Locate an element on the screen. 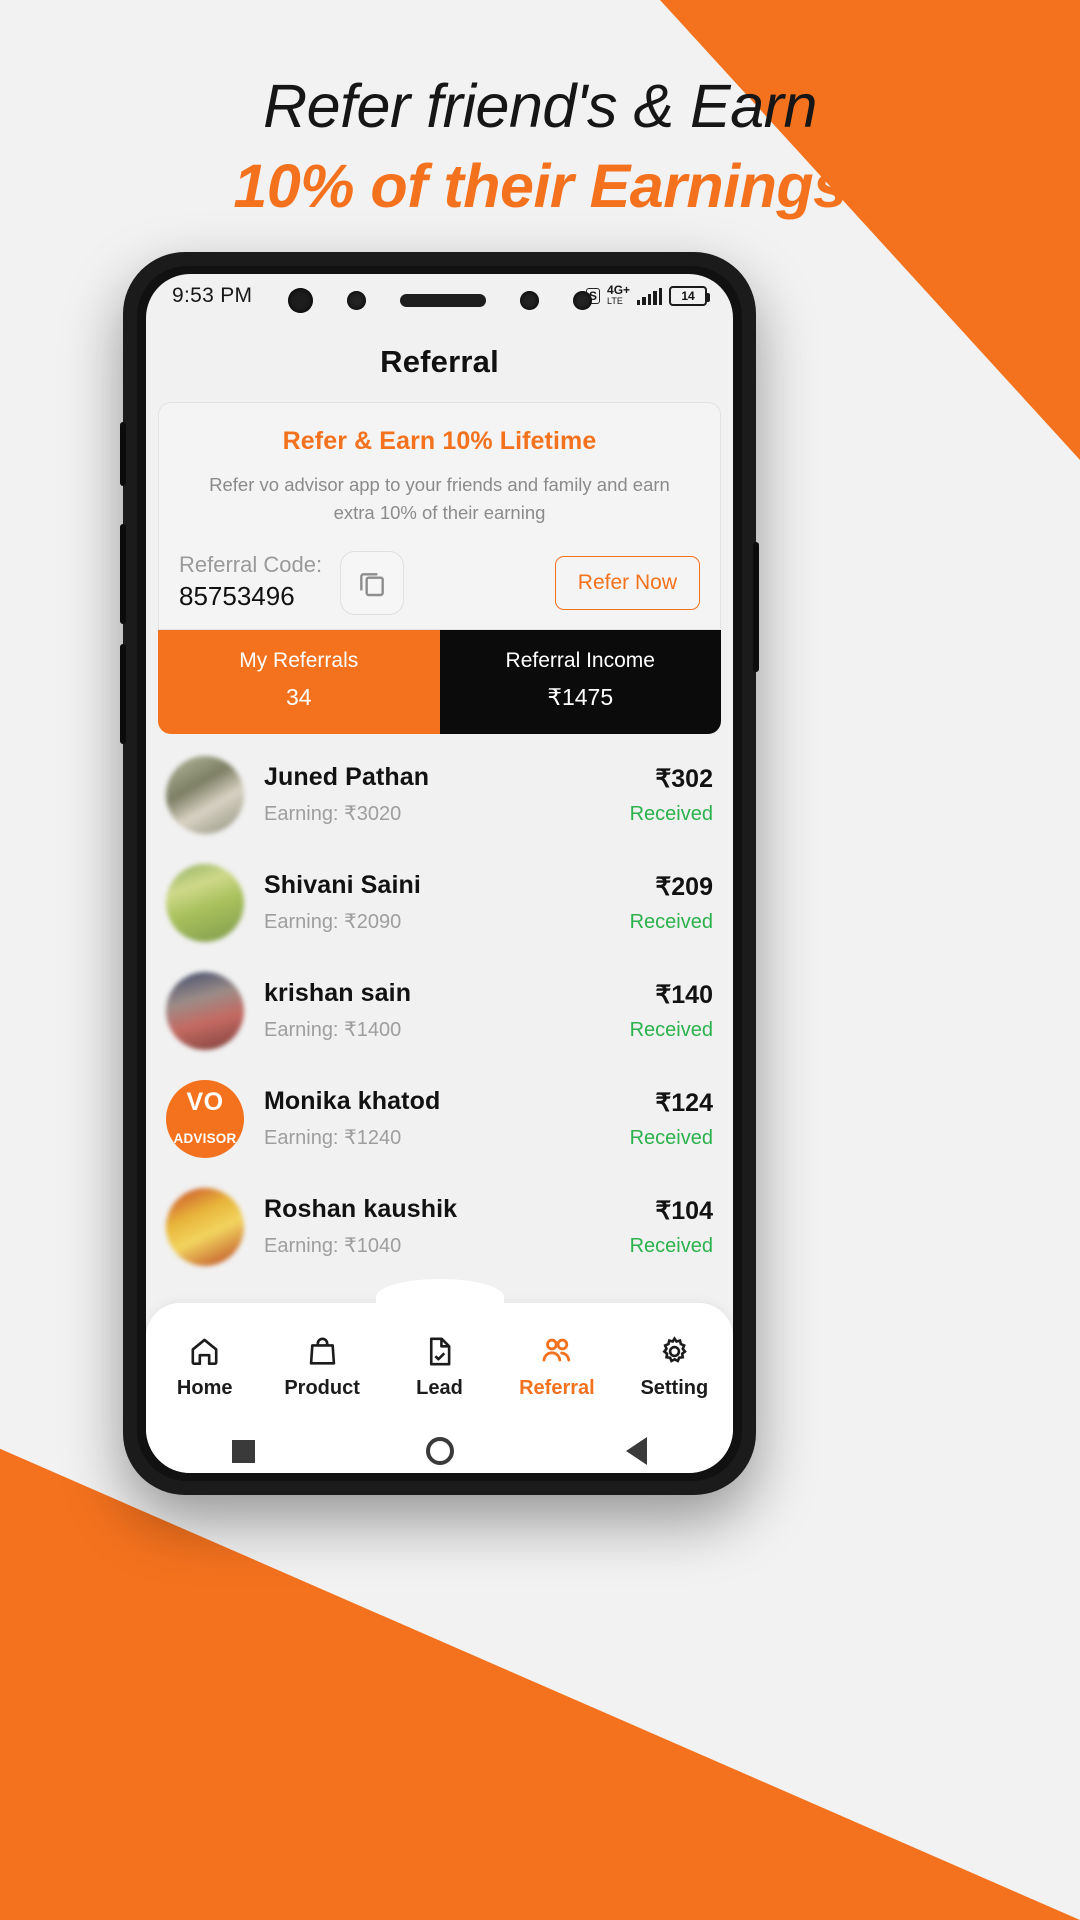 Image resolution: width=1080 pixels, height=1920 pixels. avatar: VO ADVISOR is located at coordinates (205, 1118).